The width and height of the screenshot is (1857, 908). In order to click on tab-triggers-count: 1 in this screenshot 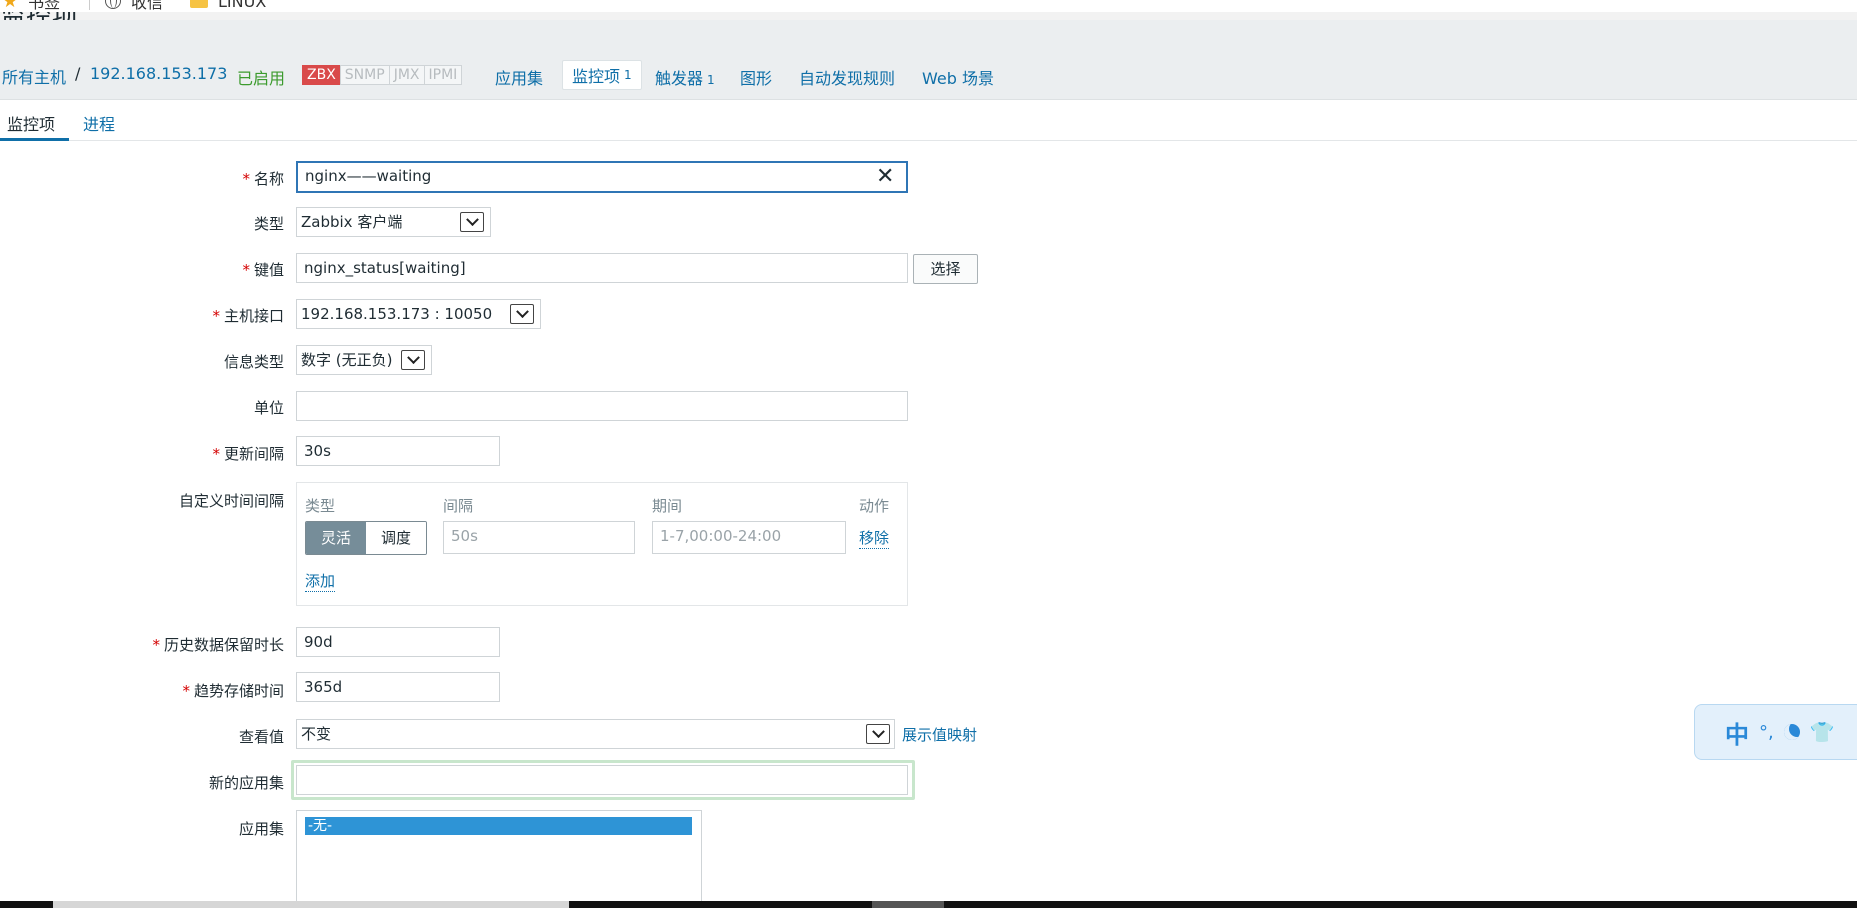, I will do `click(711, 80)`.